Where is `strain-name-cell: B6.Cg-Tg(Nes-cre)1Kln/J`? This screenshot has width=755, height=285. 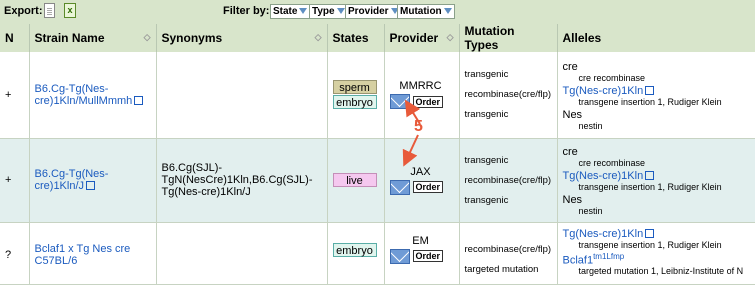
strain-name-cell: B6.Cg-Tg(Nes-cre)1Kln/J is located at coordinates (93, 180).